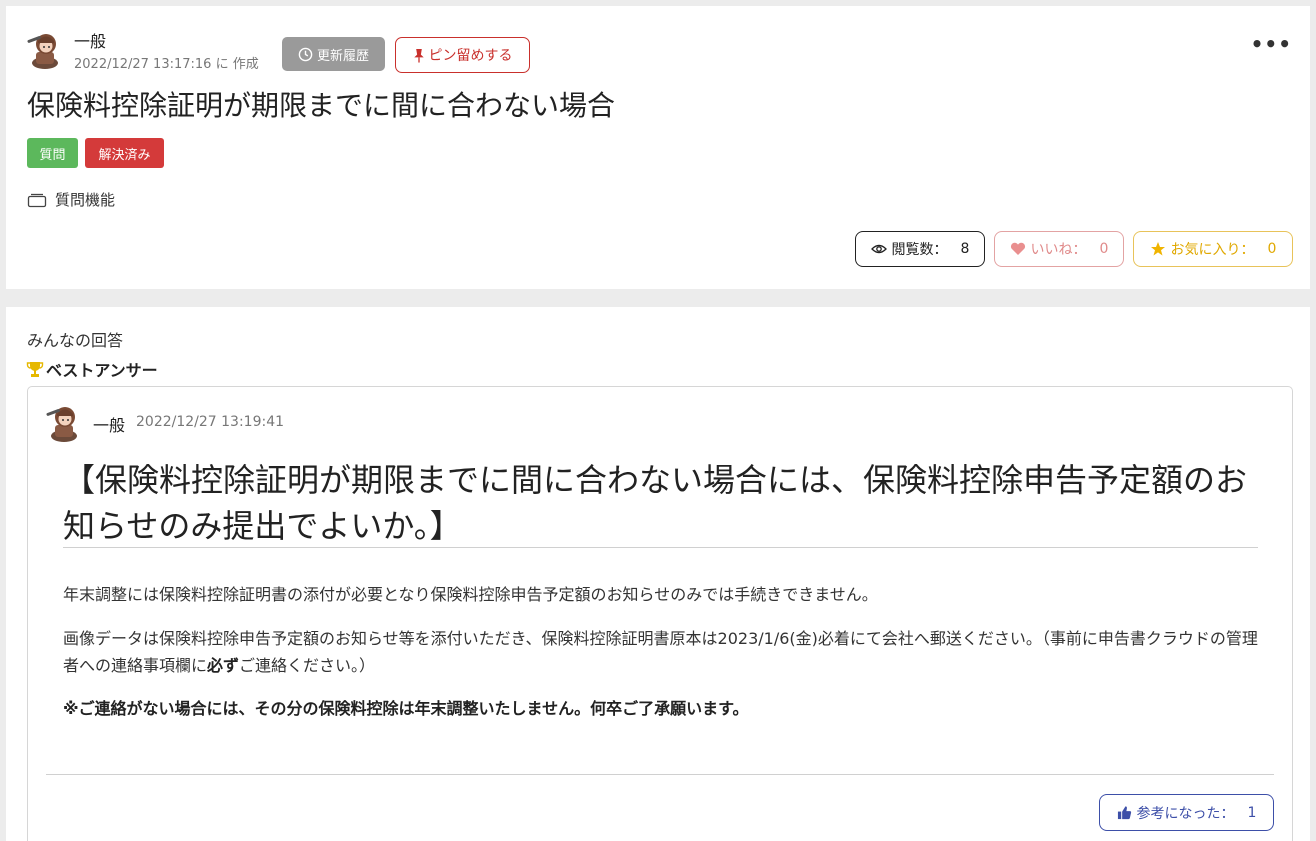 The height and width of the screenshot is (841, 1316). What do you see at coordinates (223, 665) in the screenshot?
I see `paragraph-2-emphasis: 必ず` at bounding box center [223, 665].